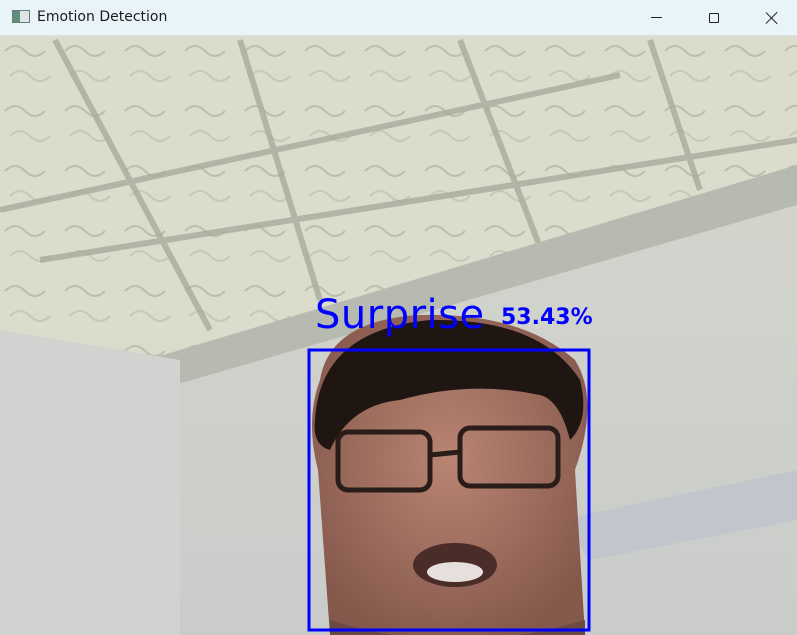 This screenshot has width=797, height=635. Describe the element at coordinates (398, 18) in the screenshot. I see `title-bar: Emotion Detection` at that location.